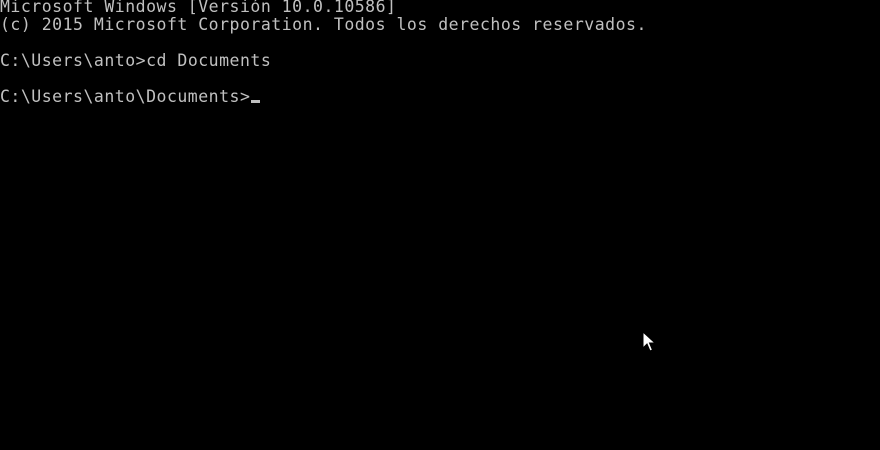  Describe the element at coordinates (209, 60) in the screenshot. I see `history-command: cd Documents` at that location.